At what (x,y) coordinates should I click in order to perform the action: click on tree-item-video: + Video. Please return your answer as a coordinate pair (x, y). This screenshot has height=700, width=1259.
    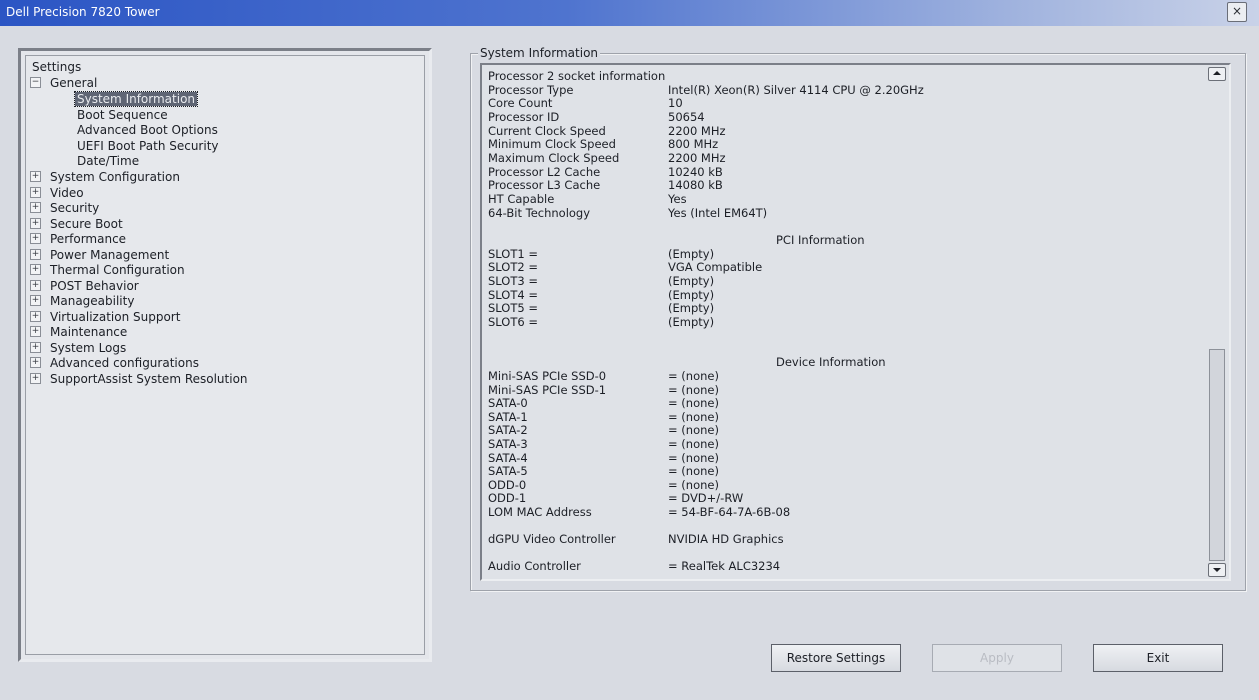
    Looking at the image, I should click on (57, 193).